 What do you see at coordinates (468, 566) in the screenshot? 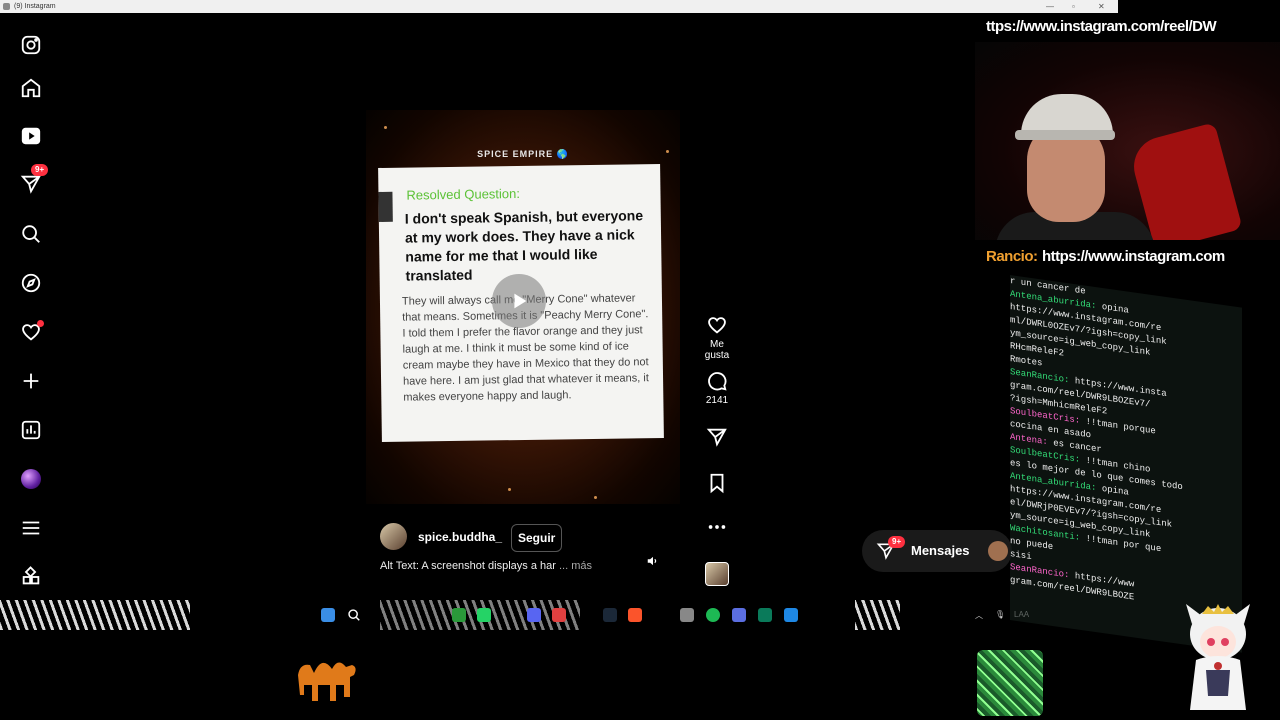
I see `caption-text: Alt Text: A screenshot displays a har` at bounding box center [468, 566].